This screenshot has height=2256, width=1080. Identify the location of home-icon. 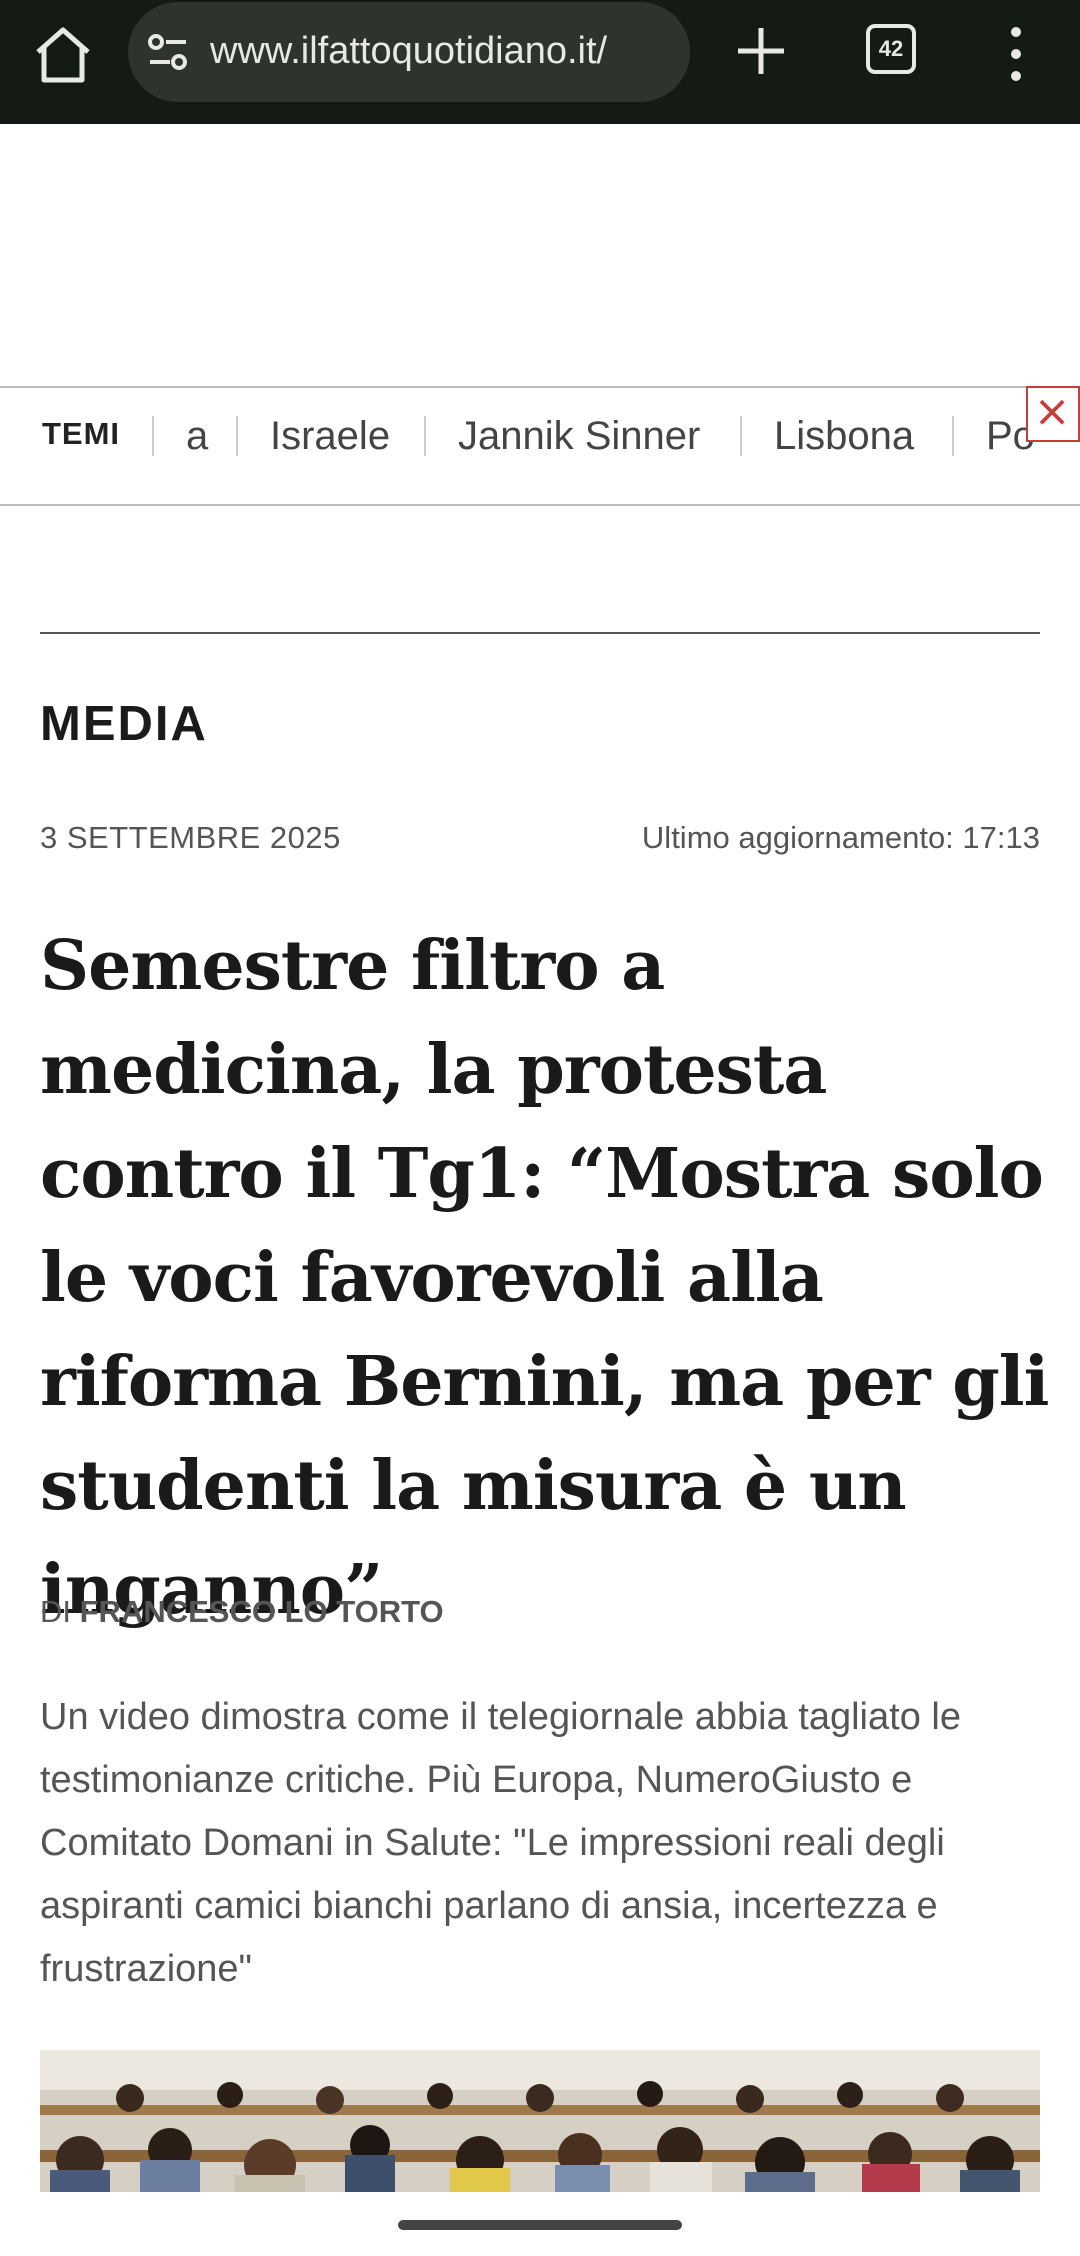
(63, 55).